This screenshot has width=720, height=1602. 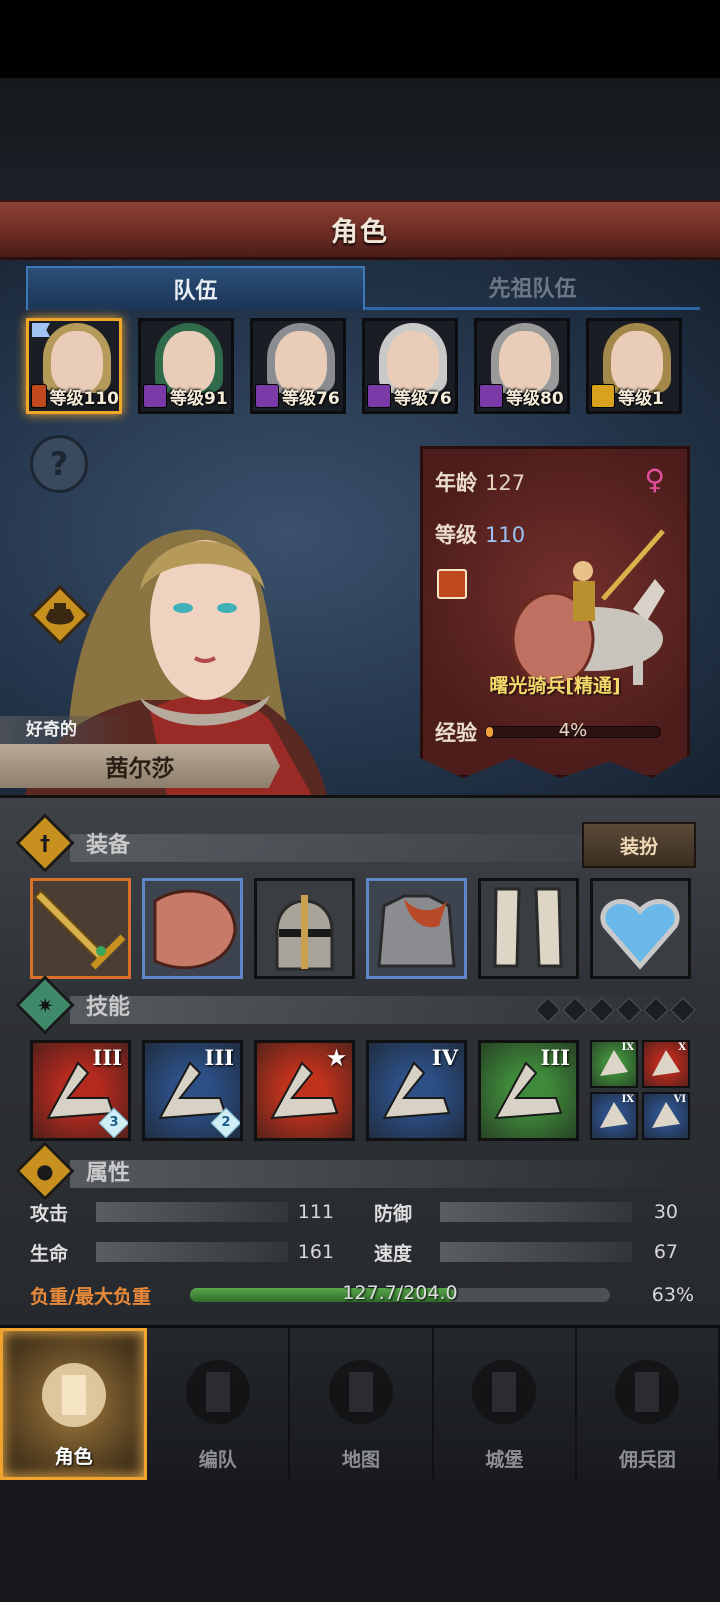 What do you see at coordinates (647, 1392) in the screenshot?
I see `mercenary-banner-icon` at bounding box center [647, 1392].